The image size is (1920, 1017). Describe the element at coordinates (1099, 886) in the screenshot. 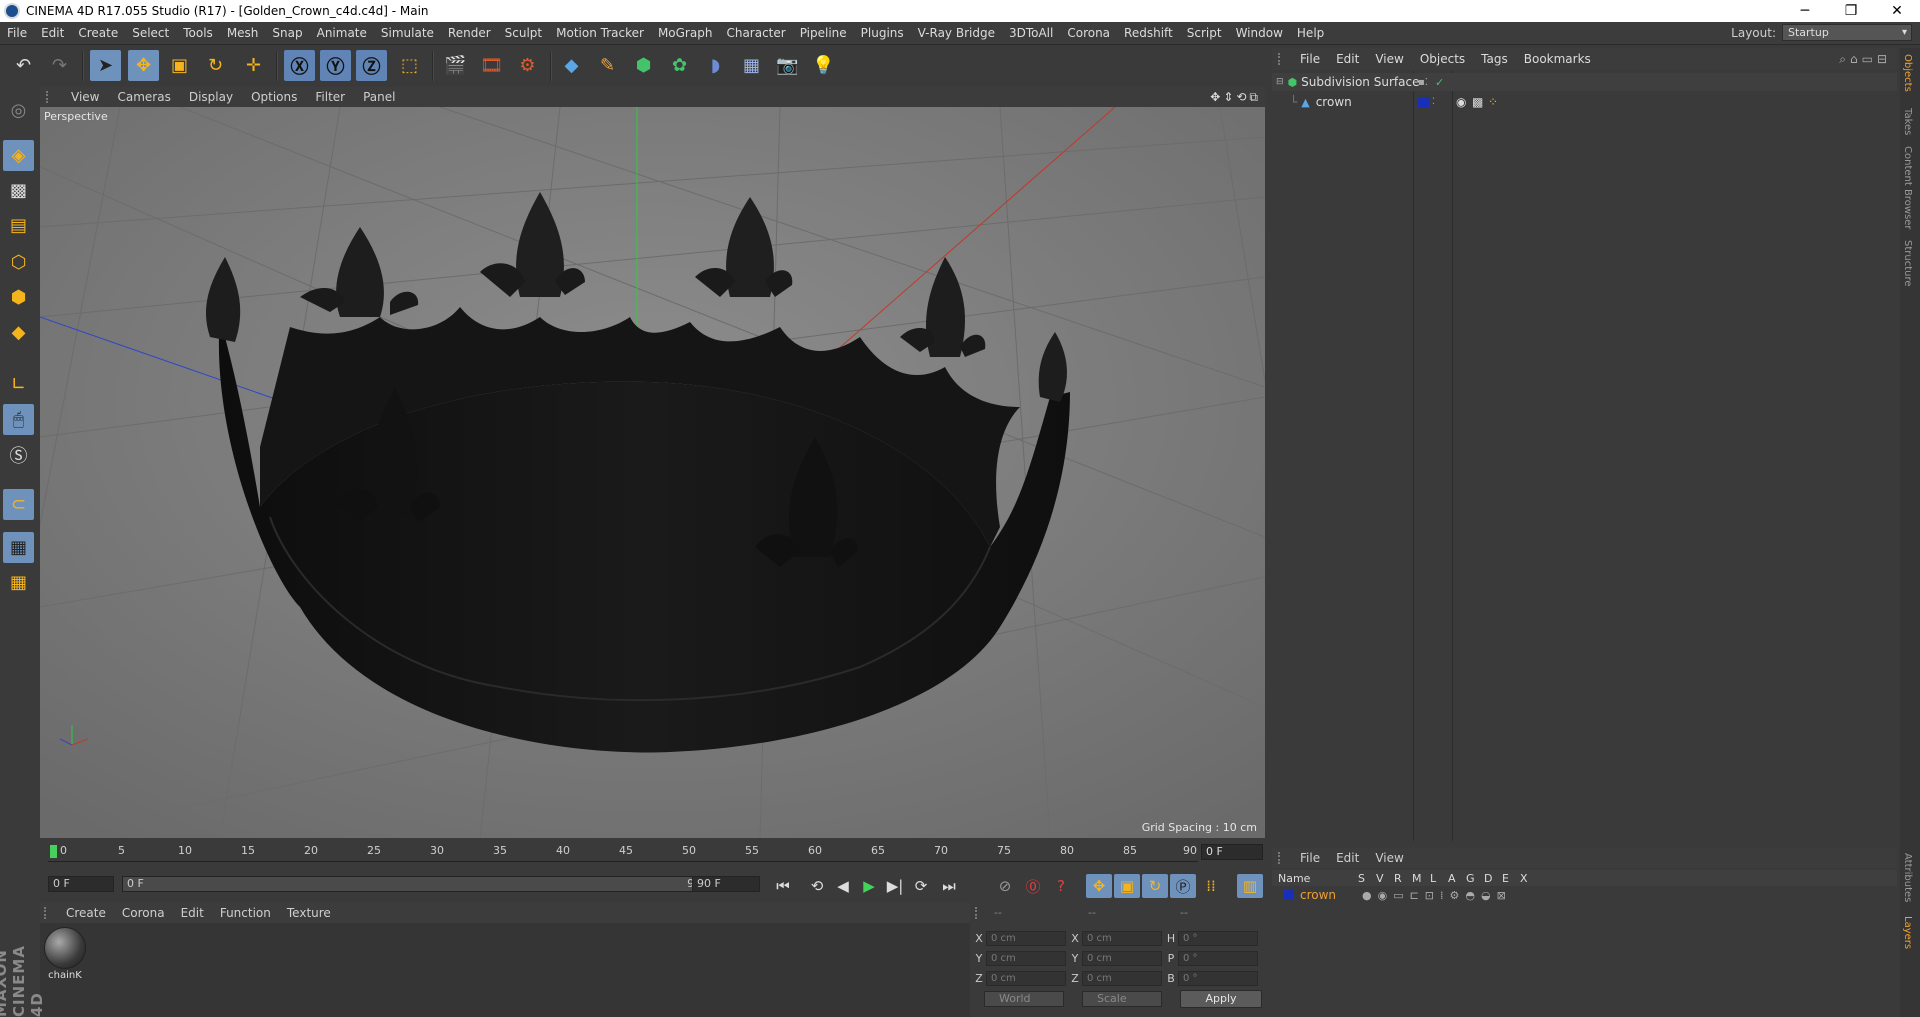

I see `key-position-icon: ✥` at that location.